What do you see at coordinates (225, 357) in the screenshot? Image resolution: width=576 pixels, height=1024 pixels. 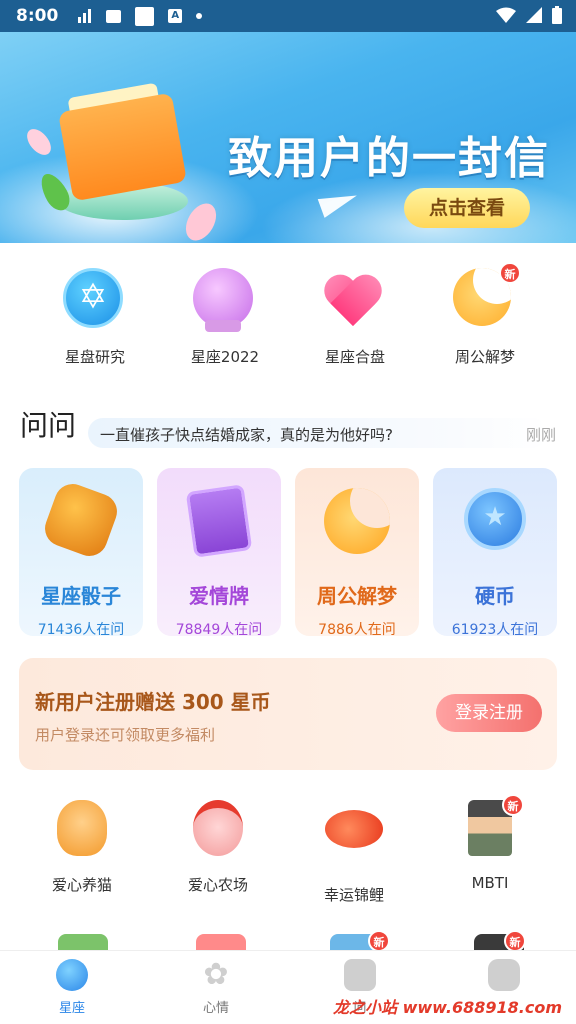 I see `menu-item-label: 星座2022` at bounding box center [225, 357].